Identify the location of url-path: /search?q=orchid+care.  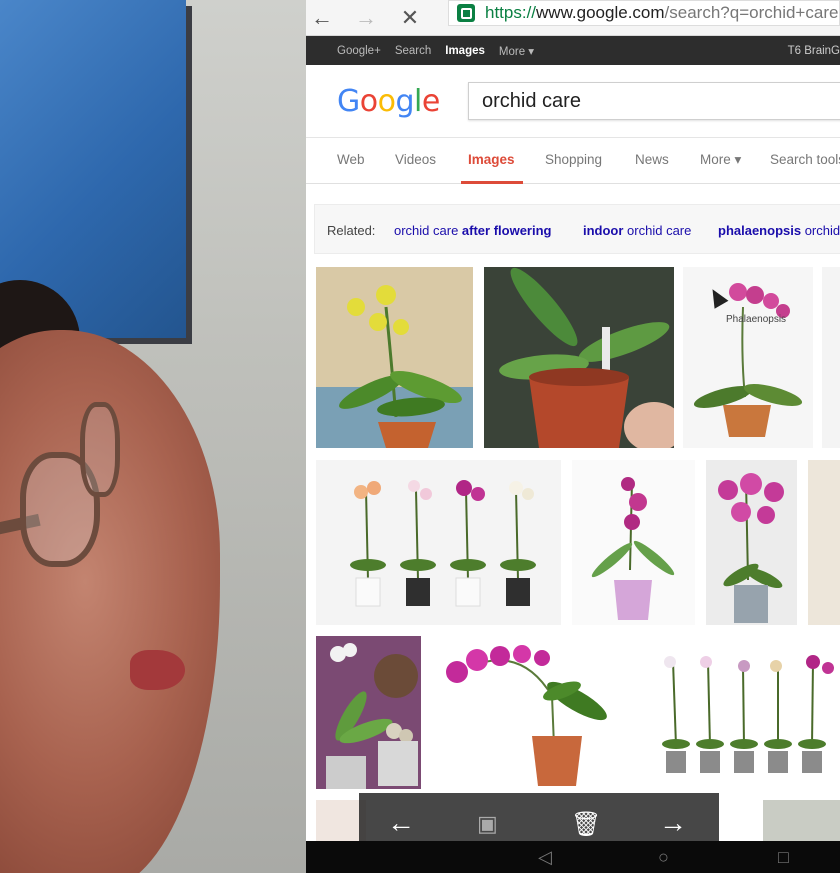
(751, 12).